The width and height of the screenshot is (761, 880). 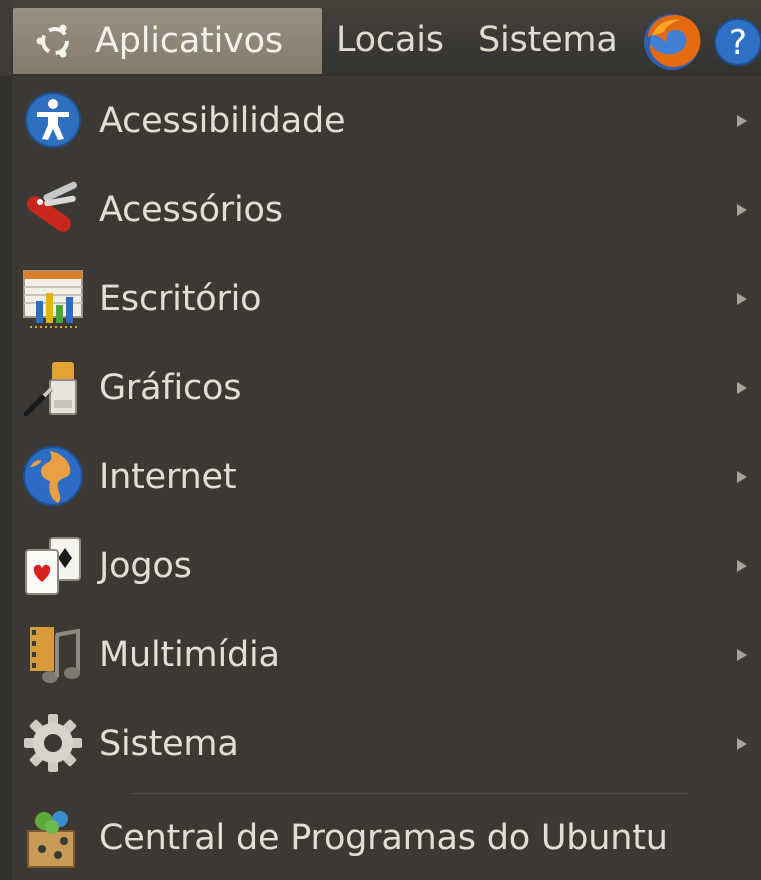 What do you see at coordinates (386, 743) in the screenshot?
I see `menu-item-system: Sistema` at bounding box center [386, 743].